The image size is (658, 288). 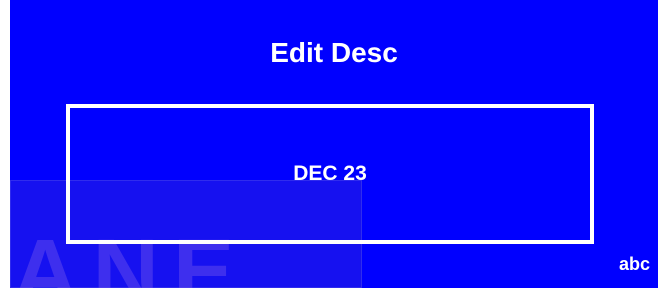 What do you see at coordinates (334, 52) in the screenshot?
I see `dialog-title: Edit Desc` at bounding box center [334, 52].